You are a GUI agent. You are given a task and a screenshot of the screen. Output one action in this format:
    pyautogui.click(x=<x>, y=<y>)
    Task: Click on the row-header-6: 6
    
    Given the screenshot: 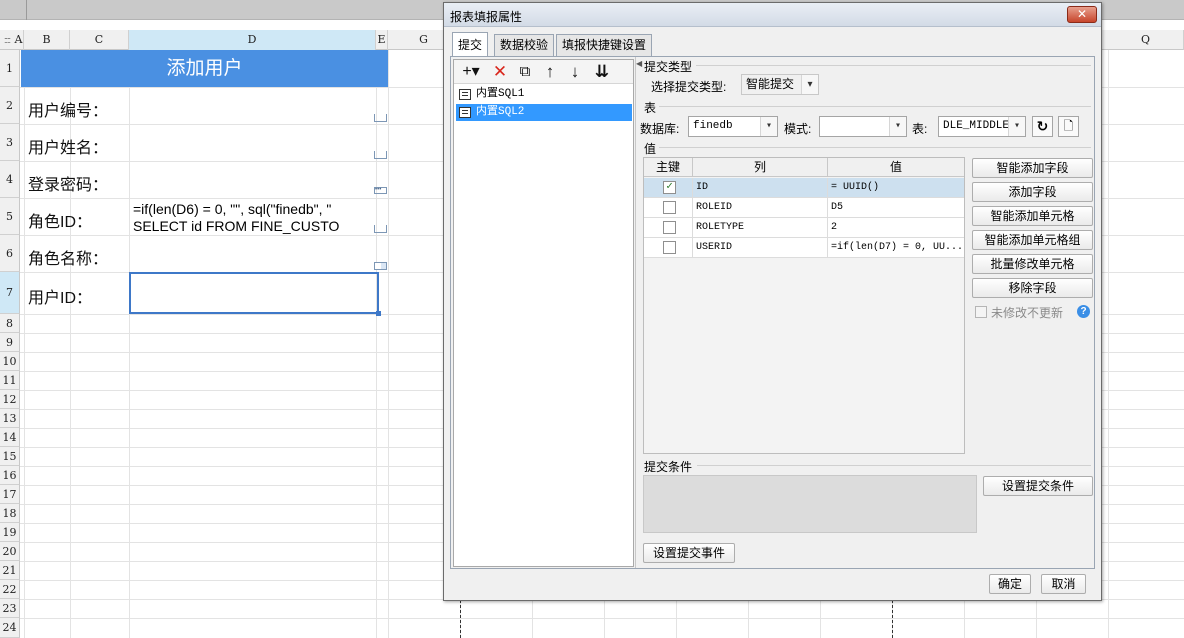 What is the action you would take?
    pyautogui.click(x=10, y=253)
    